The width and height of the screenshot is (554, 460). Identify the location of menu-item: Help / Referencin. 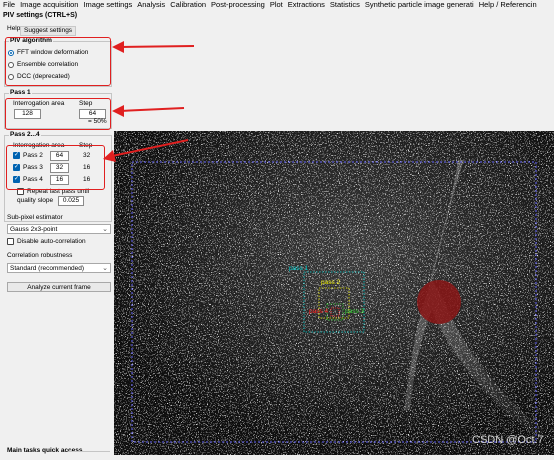
(508, 4).